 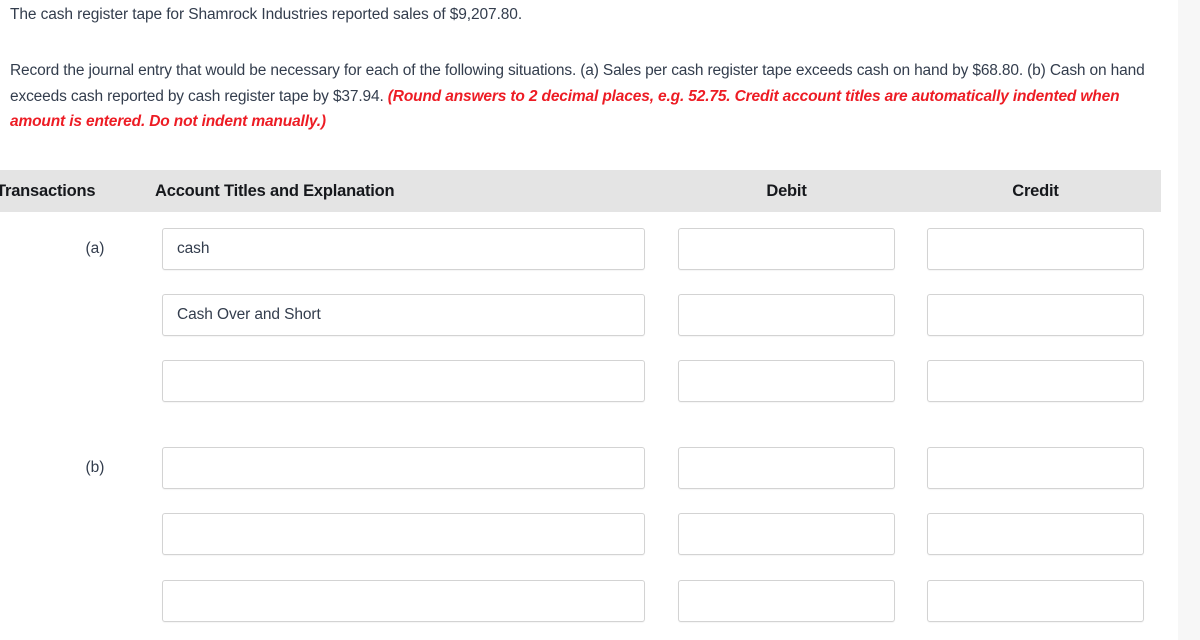 I want to click on table-row: (b), so click(x=580, y=468).